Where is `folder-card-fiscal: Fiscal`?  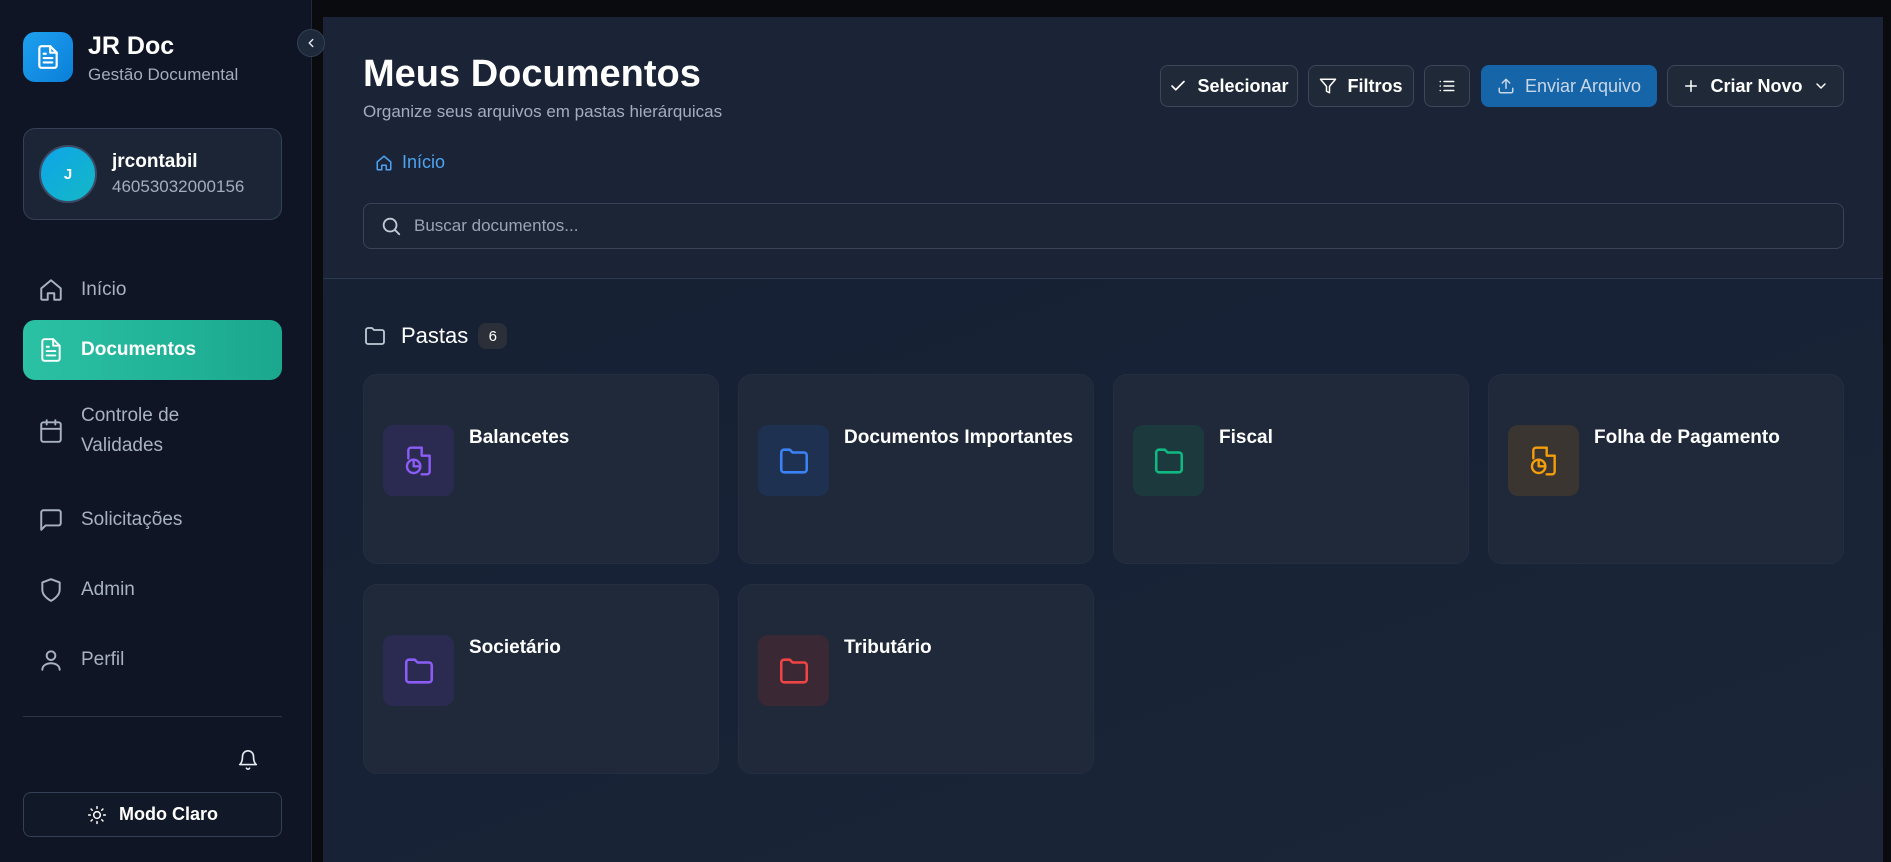
folder-card-fiscal: Fiscal is located at coordinates (1291, 469).